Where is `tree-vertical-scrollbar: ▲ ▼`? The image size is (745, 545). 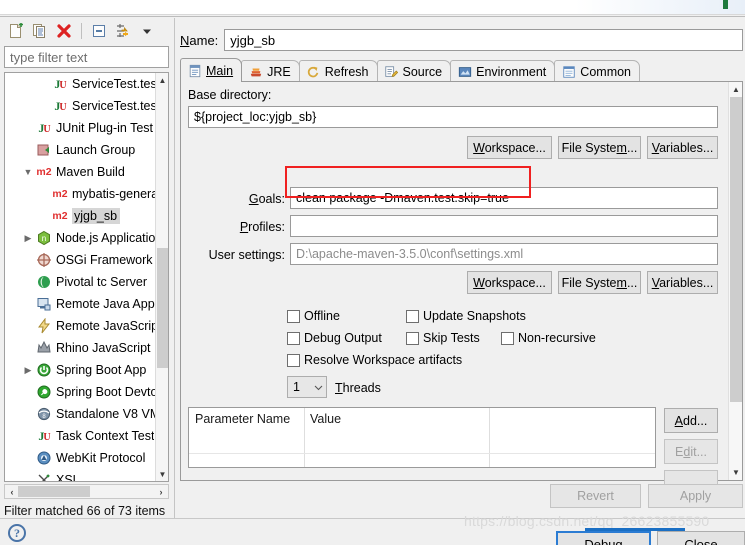
tree-vertical-scrollbar: ▲ ▼ is located at coordinates (161, 277).